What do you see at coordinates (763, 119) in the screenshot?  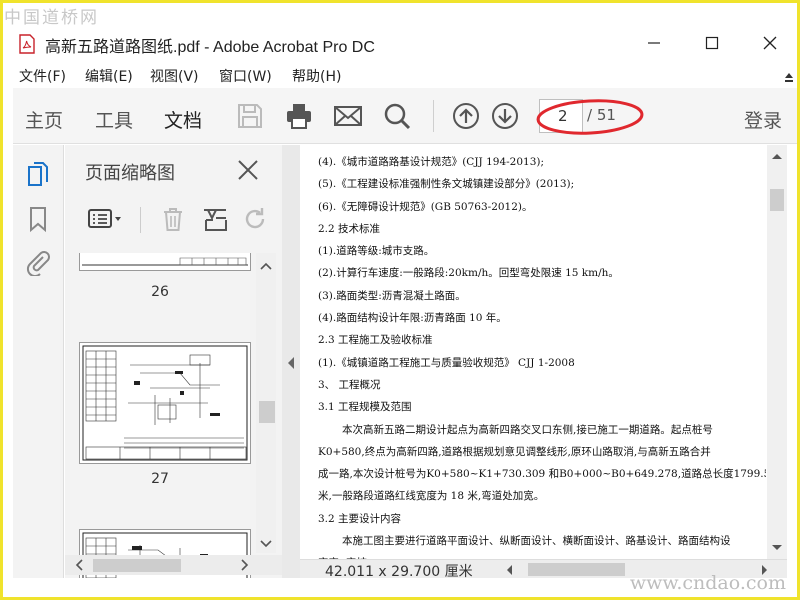 I see `login-button: 登录` at bounding box center [763, 119].